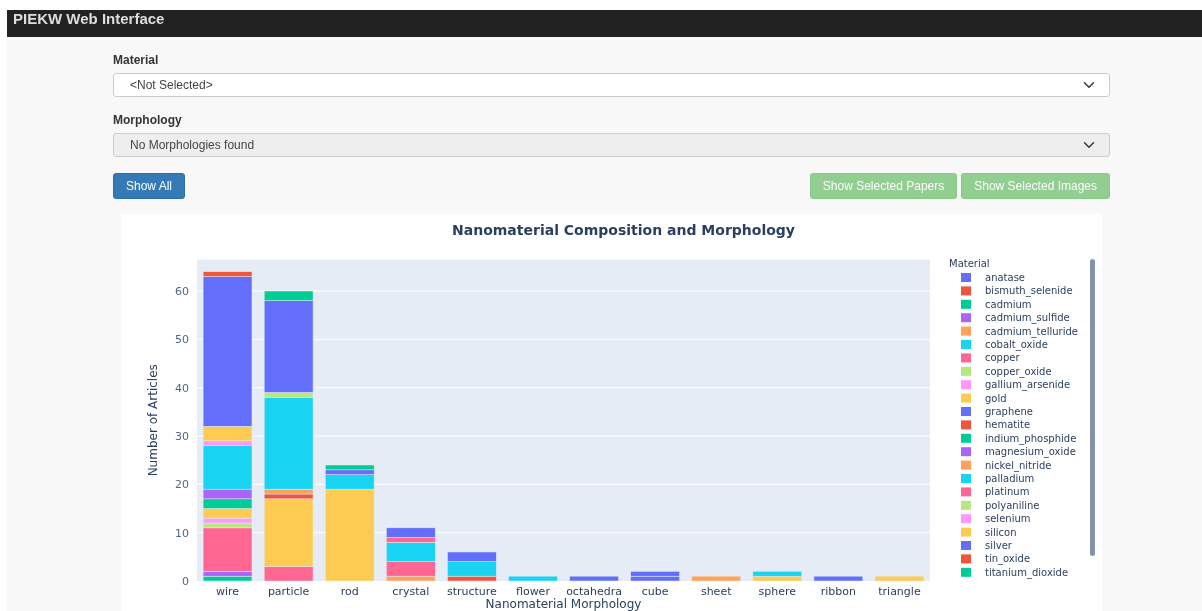 This screenshot has height=611, width=1202. I want to click on axis-tick-label: triangle, so click(899, 591).